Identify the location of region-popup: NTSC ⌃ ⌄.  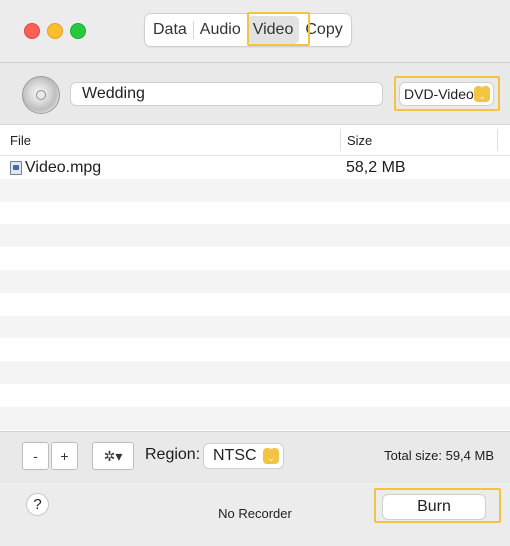
(243, 456).